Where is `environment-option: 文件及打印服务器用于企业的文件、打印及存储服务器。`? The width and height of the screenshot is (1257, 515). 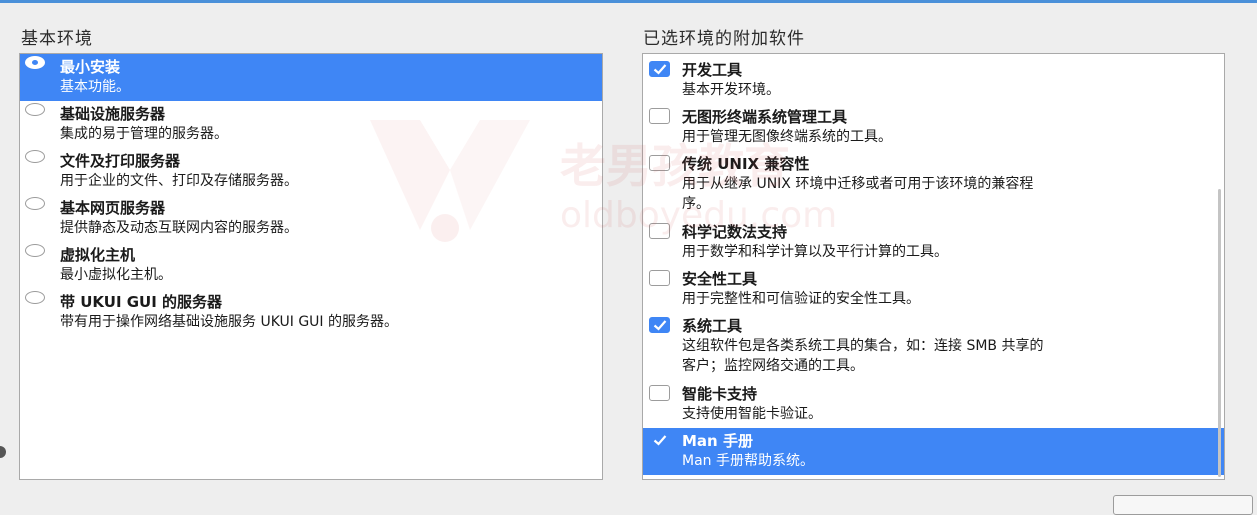 environment-option: 文件及打印服务器用于企业的文件、打印及存储服务器。 is located at coordinates (311, 171).